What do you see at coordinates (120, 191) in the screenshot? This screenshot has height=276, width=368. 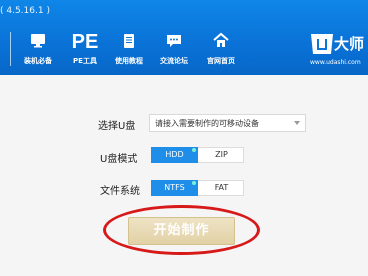 I see `filesystem-label: 文件系统` at bounding box center [120, 191].